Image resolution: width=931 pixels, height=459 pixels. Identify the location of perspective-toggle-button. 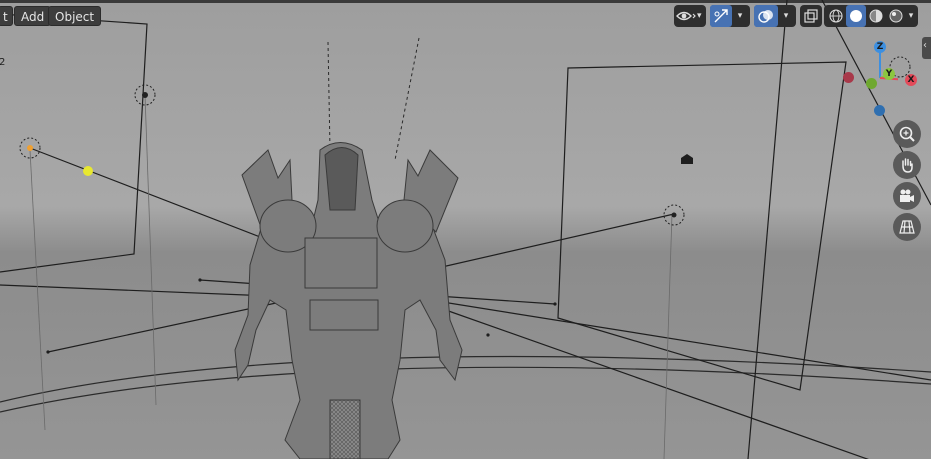
(907, 227).